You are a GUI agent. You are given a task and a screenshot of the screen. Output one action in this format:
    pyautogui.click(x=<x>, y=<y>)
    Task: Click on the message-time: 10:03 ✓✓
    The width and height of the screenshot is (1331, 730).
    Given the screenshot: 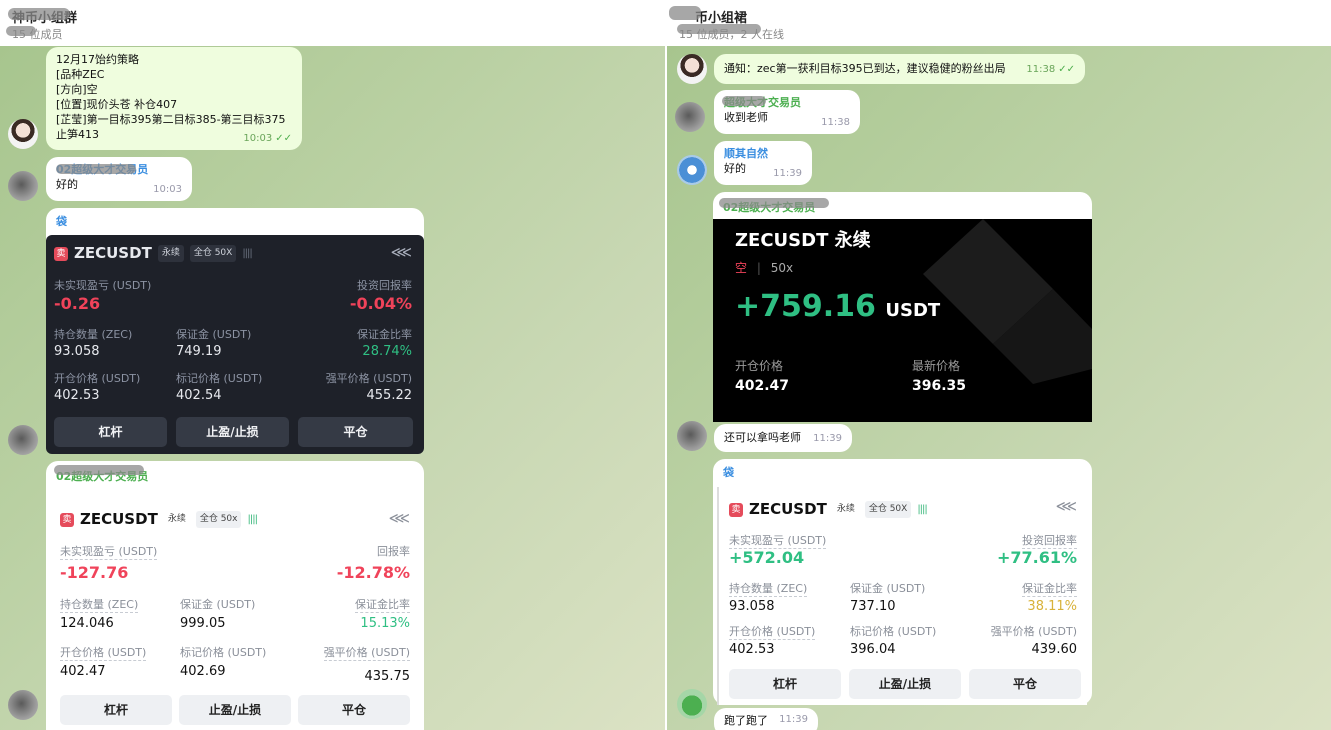 What is the action you would take?
    pyautogui.click(x=267, y=138)
    